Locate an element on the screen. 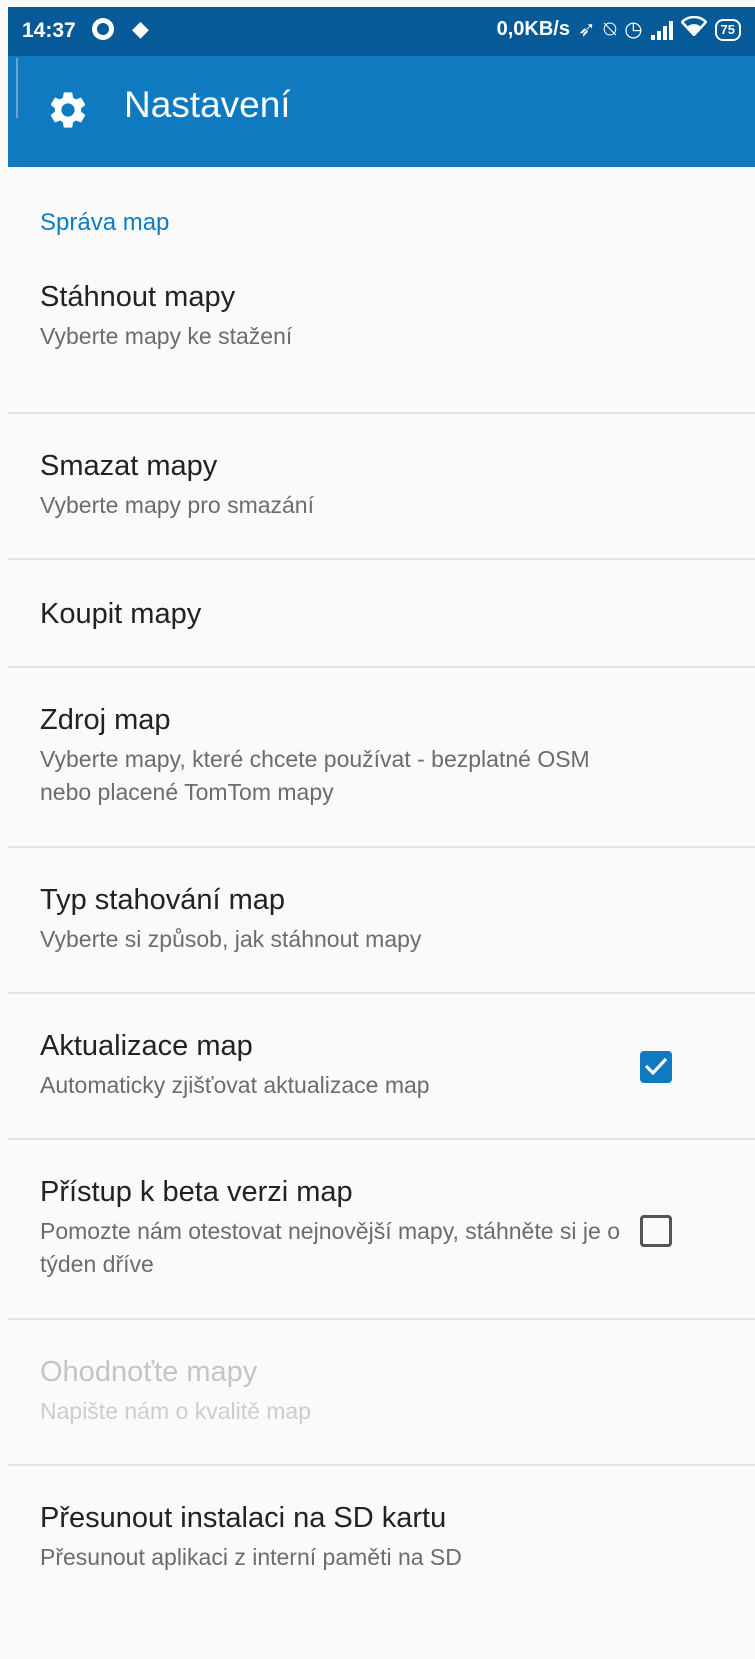 The width and height of the screenshot is (755, 1659). pref-summary: Vyberte mapy ke stažení is located at coordinates (166, 336).